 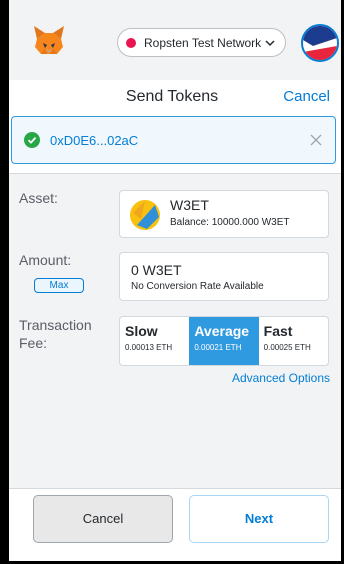 I want to click on network-status-dot, so click(x=131, y=42).